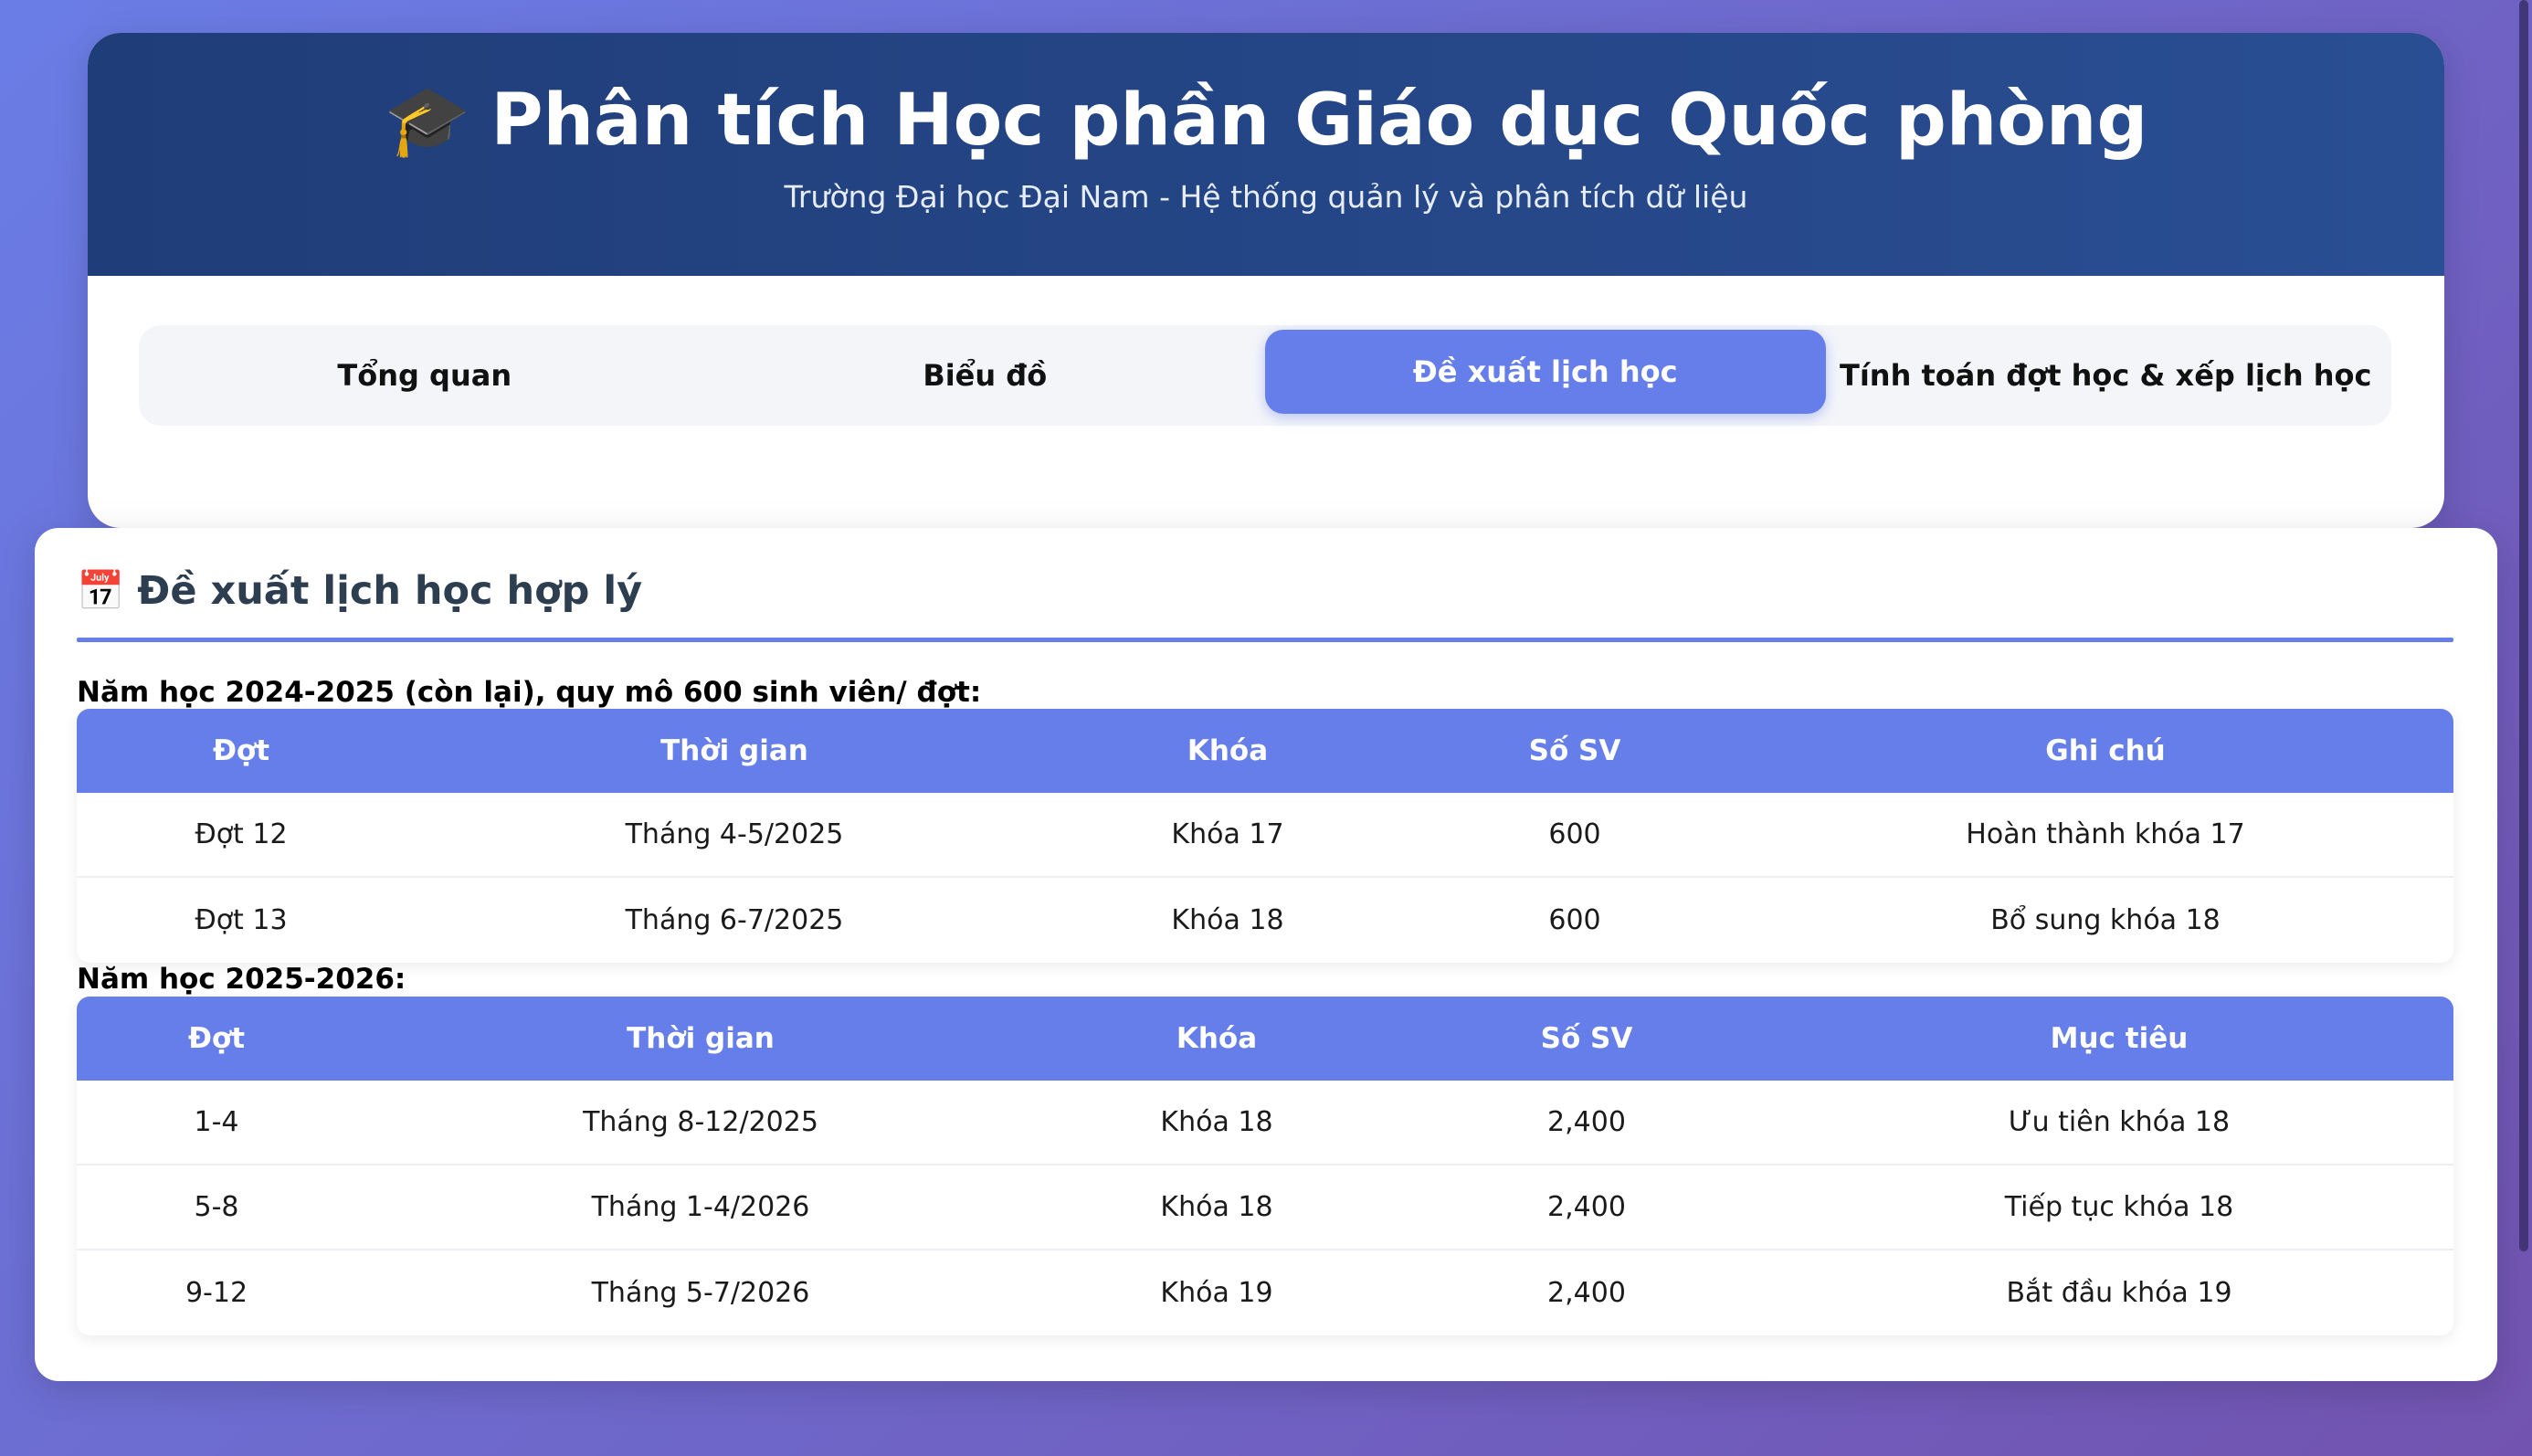 The width and height of the screenshot is (2532, 1456). Describe the element at coordinates (1216, 1293) in the screenshot. I see `table-cell: Khóa 19` at that location.